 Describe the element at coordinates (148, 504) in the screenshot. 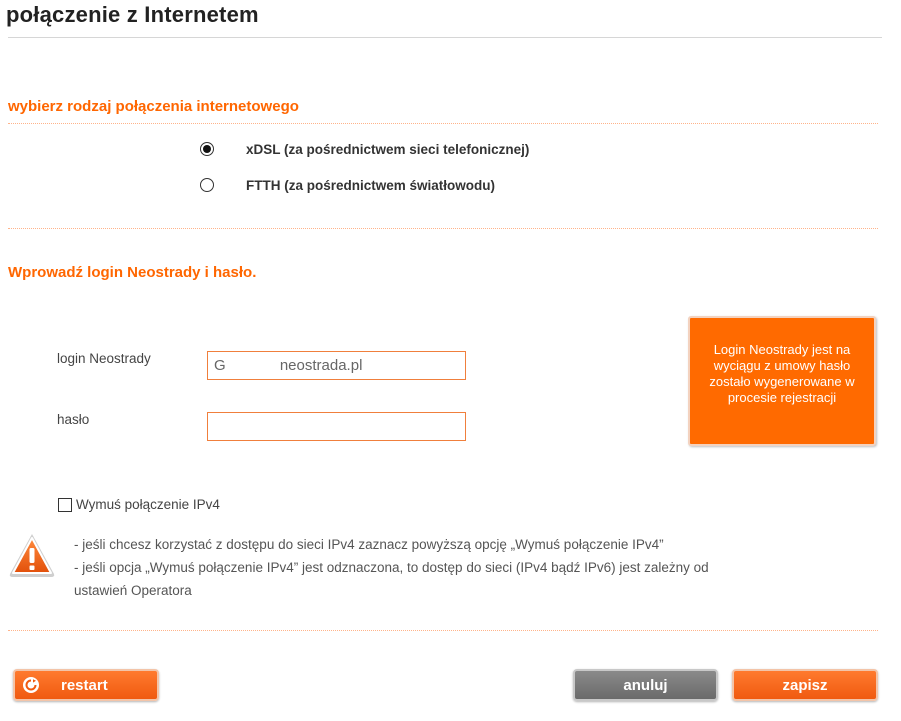

I see `force-ipv4-label: Wymuś połączenie IPv4` at that location.